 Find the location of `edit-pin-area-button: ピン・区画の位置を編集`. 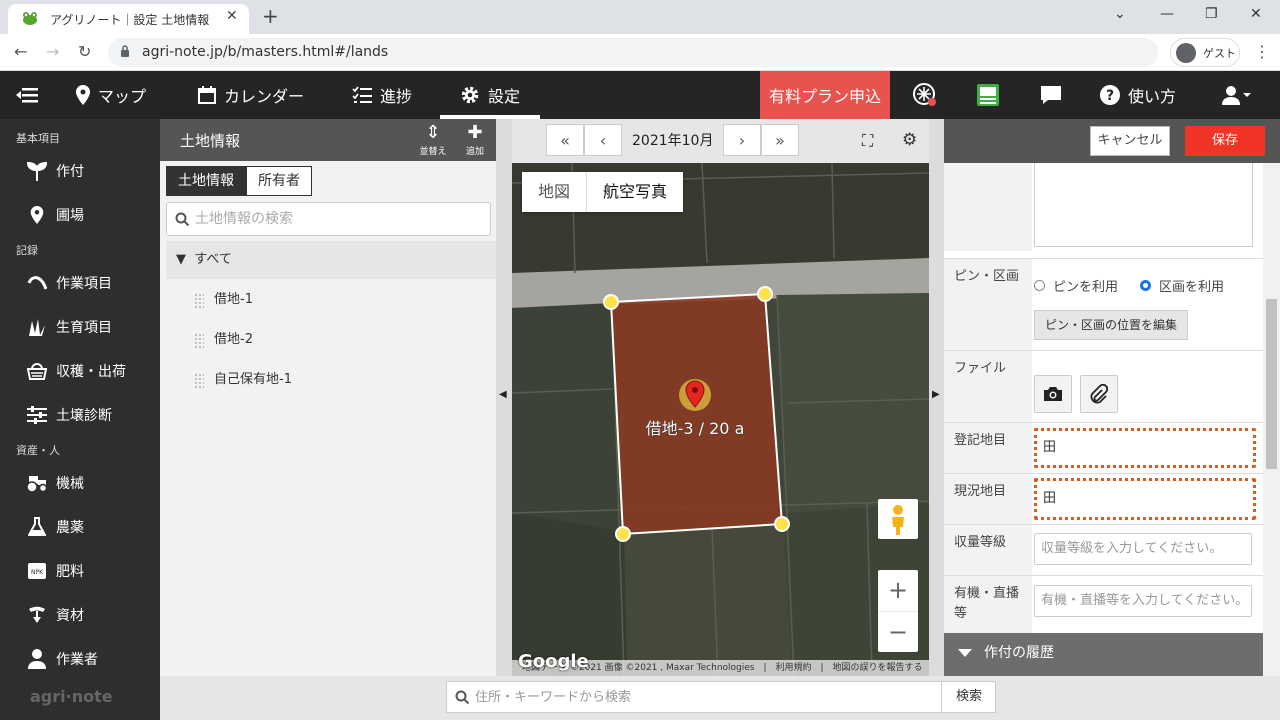

edit-pin-area-button: ピン・区画の位置を編集 is located at coordinates (1111, 325).